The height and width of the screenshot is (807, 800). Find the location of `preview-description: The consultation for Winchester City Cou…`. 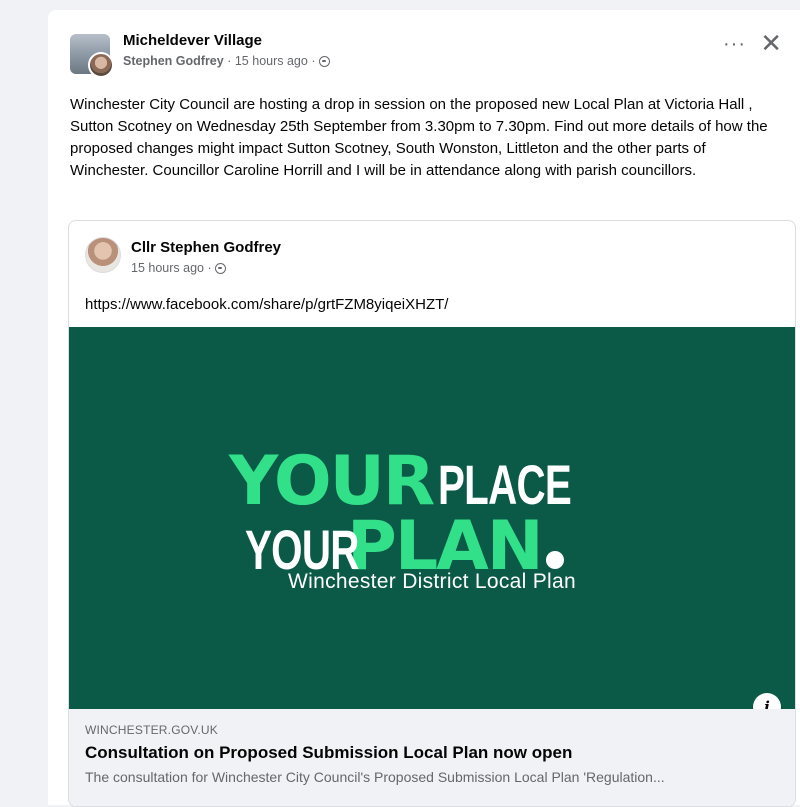

preview-description: The consultation for Winchester City Cou… is located at coordinates (375, 777).